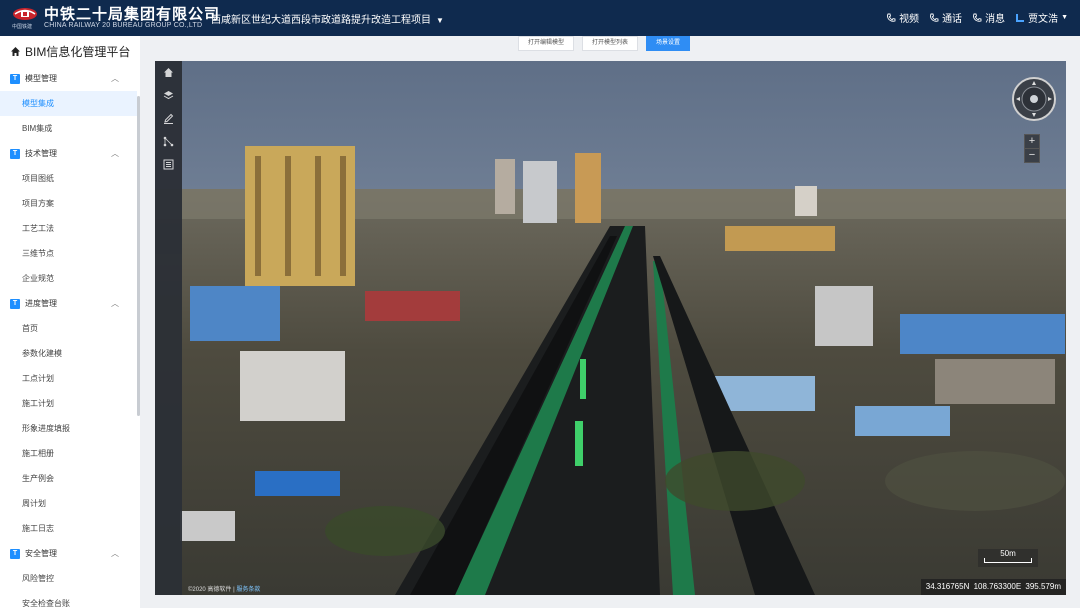 The image size is (1080, 608). What do you see at coordinates (68, 528) in the screenshot?
I see `sidebar-item-daily-log: 施工日志` at bounding box center [68, 528].